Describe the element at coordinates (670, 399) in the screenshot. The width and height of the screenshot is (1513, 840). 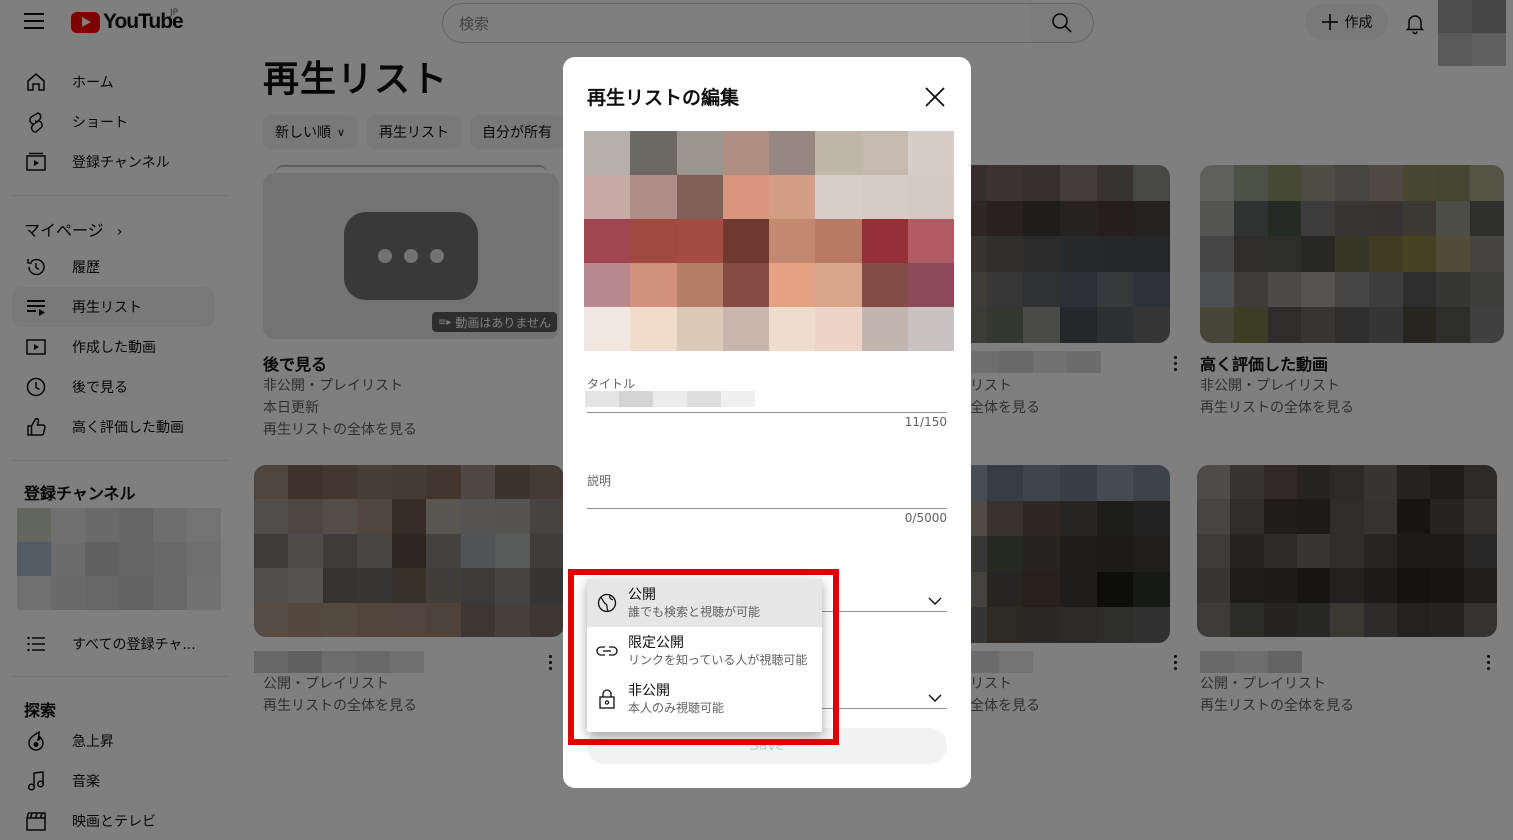
I see `title-field-value-blurred` at that location.